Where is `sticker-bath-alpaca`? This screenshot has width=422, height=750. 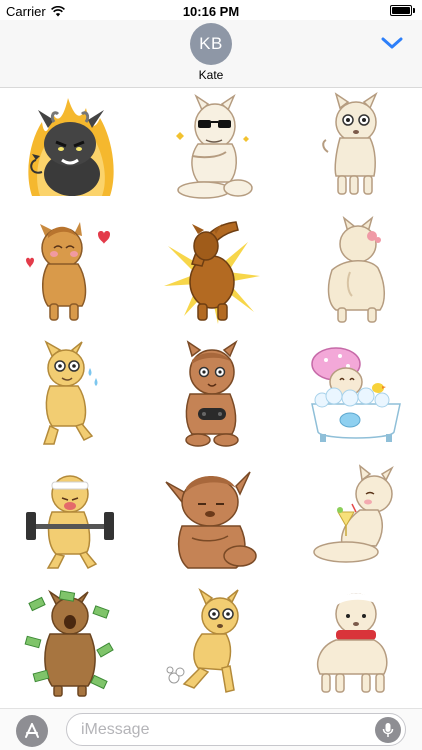 sticker-bath-alpaca is located at coordinates (356, 396).